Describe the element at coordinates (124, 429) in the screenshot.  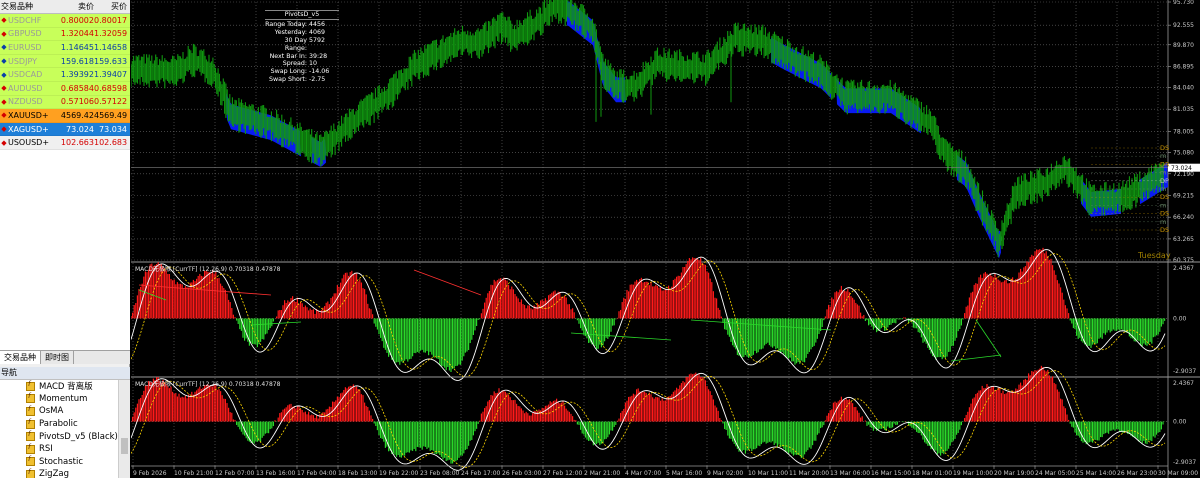
I see `navigator-scrollbar` at that location.